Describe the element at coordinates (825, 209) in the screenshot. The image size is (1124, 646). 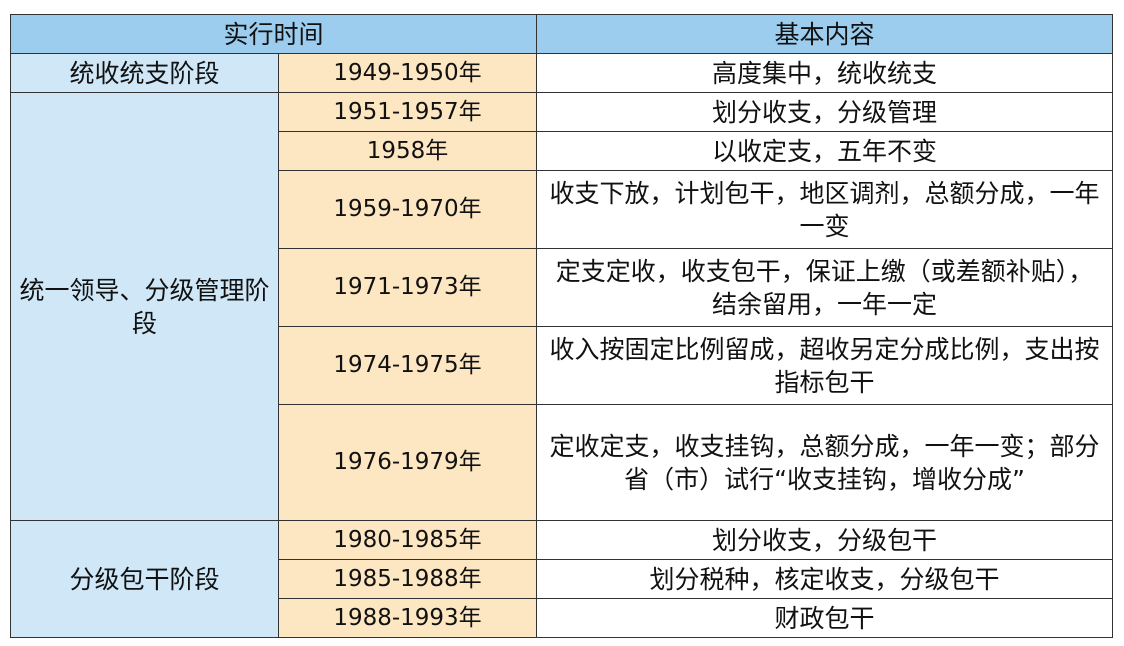
I see `content-cell: 收支下放，计划包干，地区调剂，总额分成，一年一变` at that location.